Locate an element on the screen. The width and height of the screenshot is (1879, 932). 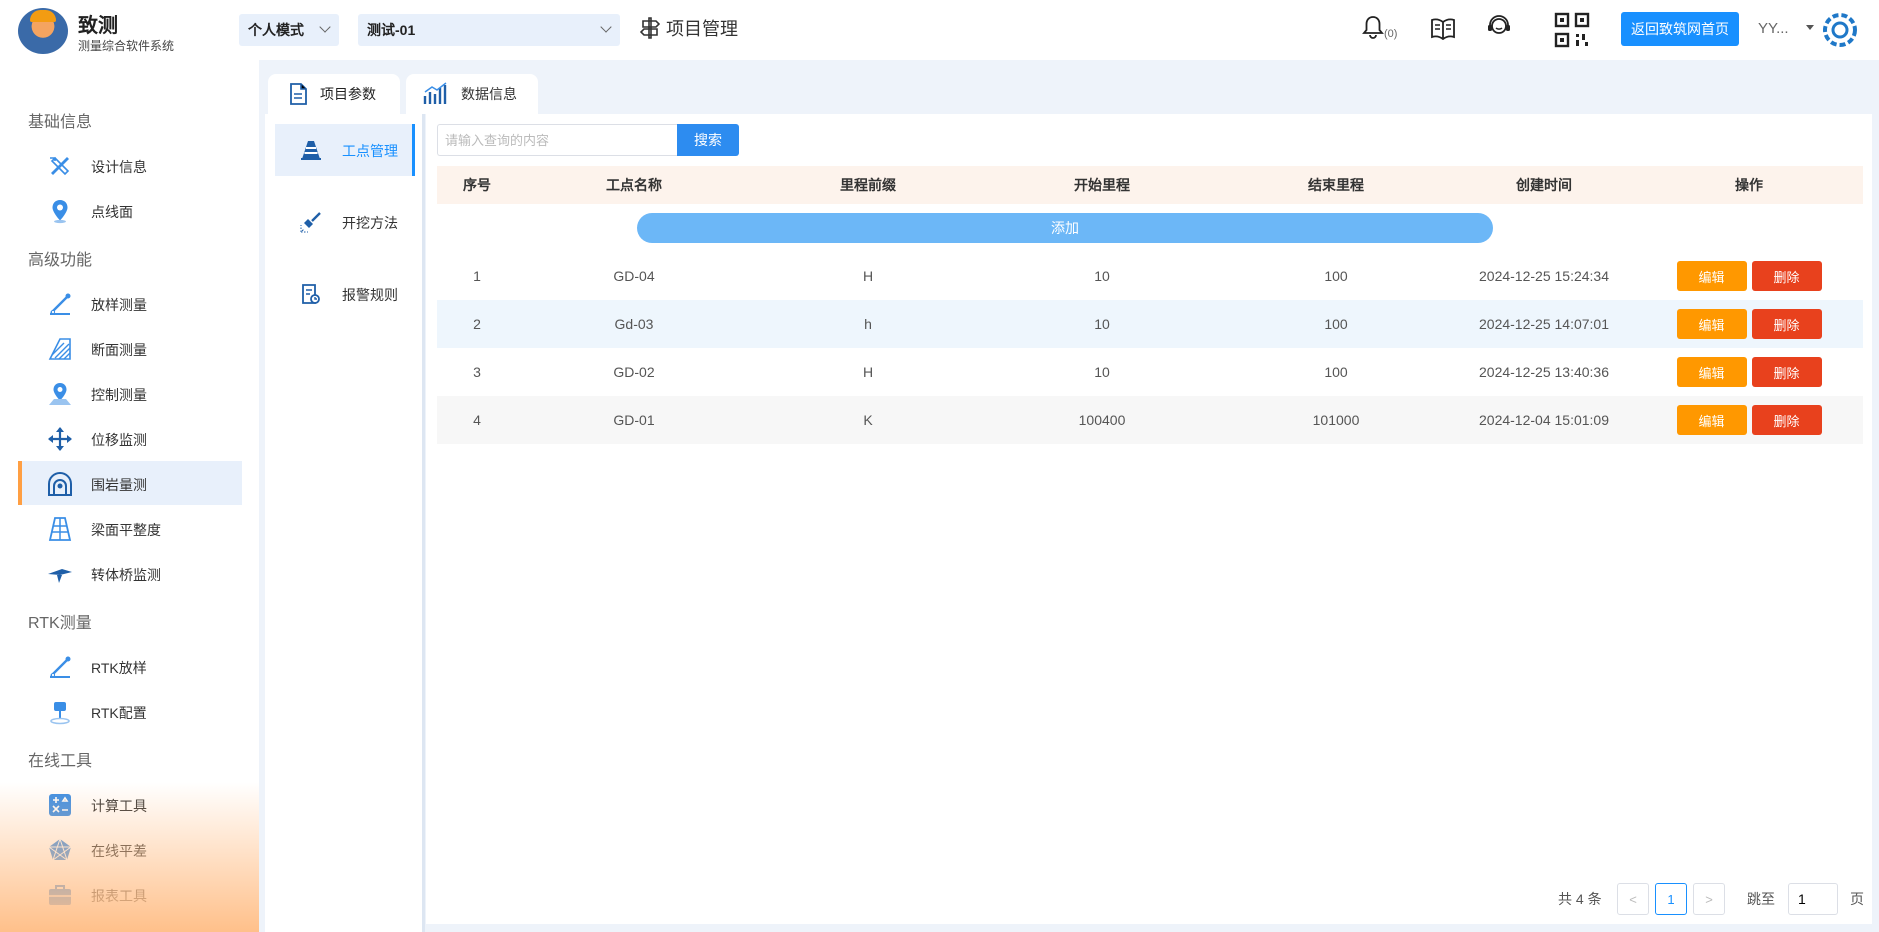
cell-created: 2024-12-25 15:24:34 is located at coordinates (1544, 276).